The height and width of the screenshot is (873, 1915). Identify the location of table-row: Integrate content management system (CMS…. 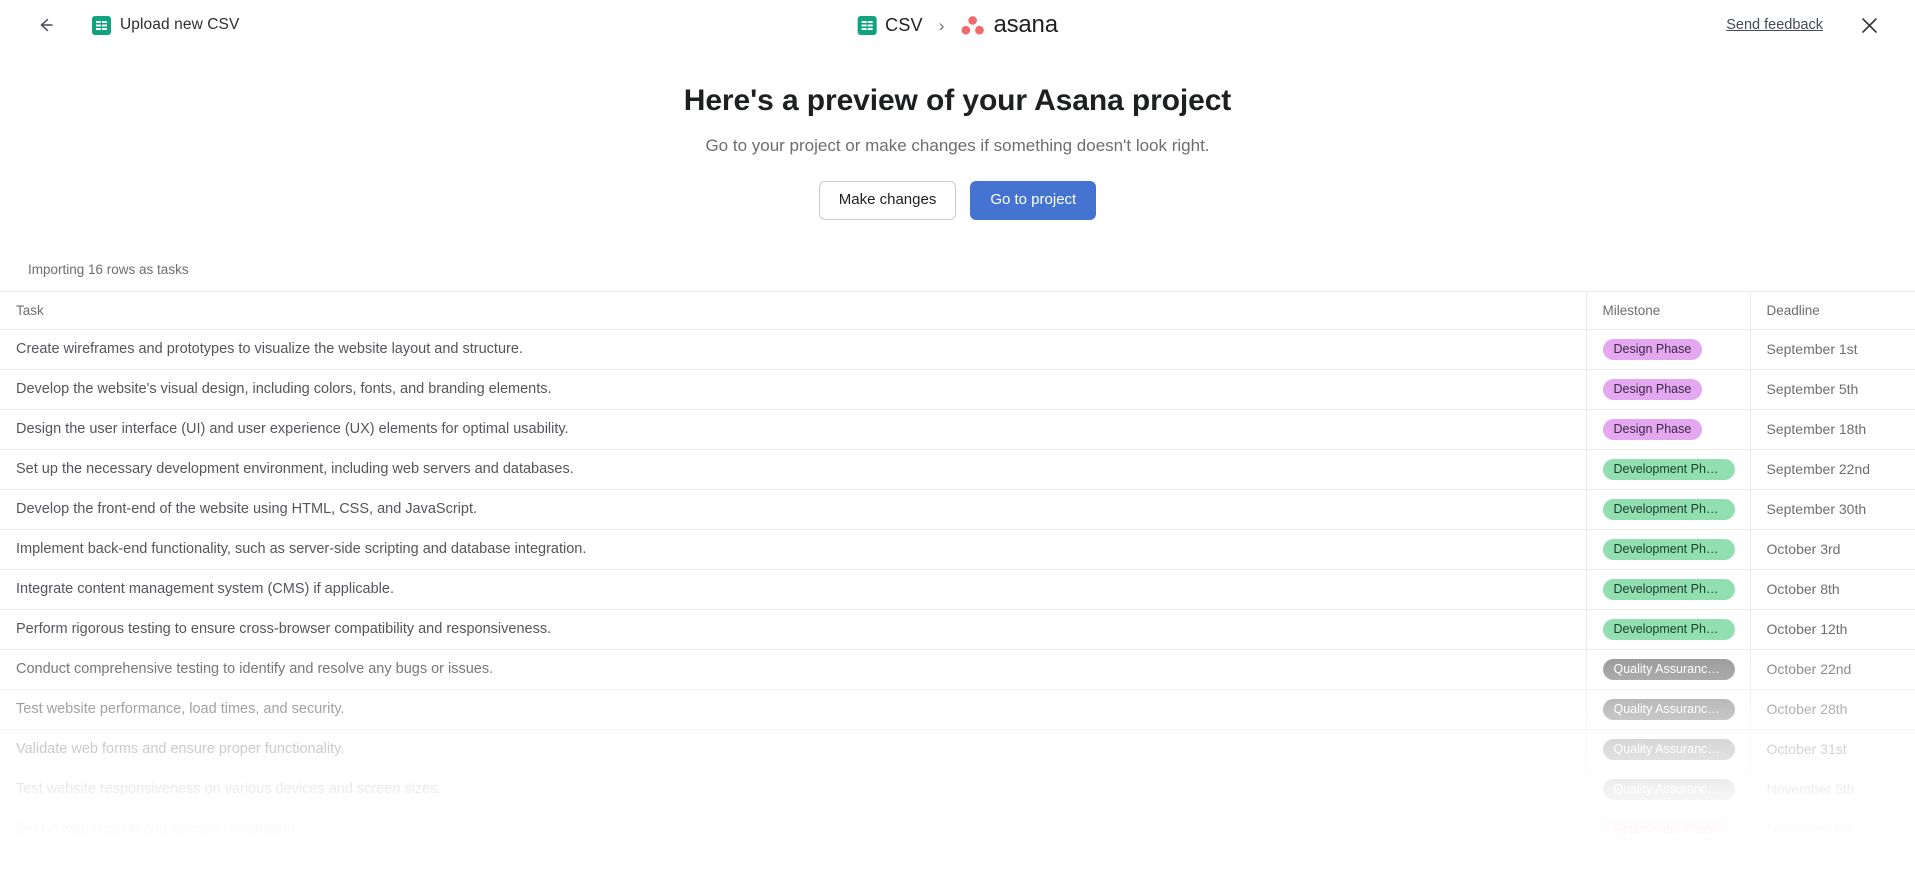
(957, 589).